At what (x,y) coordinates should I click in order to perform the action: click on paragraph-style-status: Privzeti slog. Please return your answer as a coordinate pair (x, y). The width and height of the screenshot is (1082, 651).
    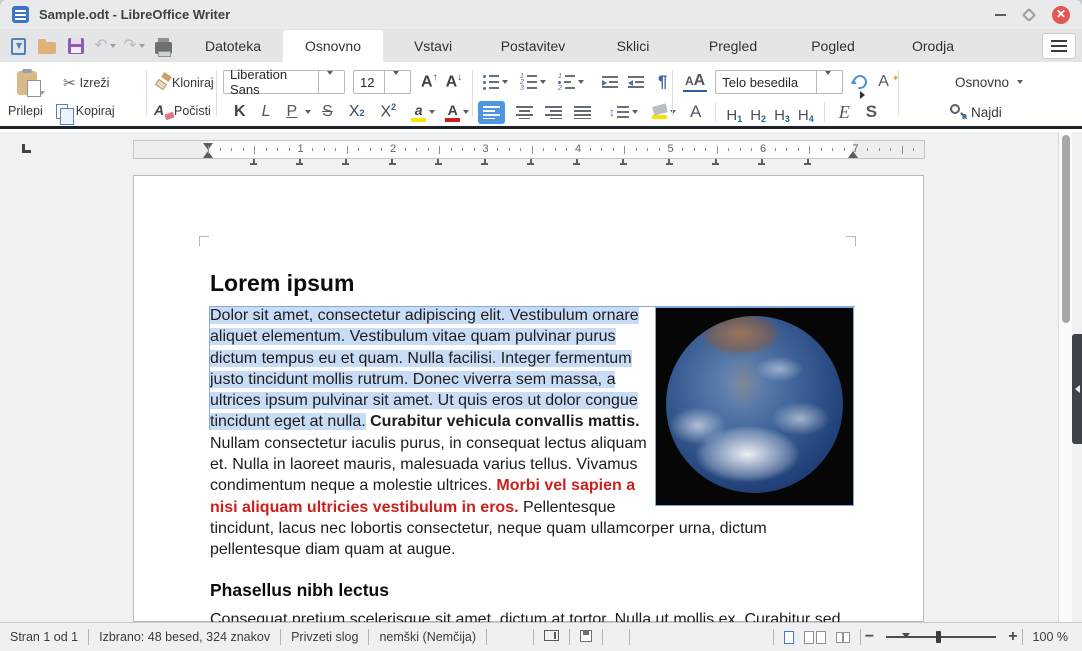
    Looking at the image, I should click on (324, 637).